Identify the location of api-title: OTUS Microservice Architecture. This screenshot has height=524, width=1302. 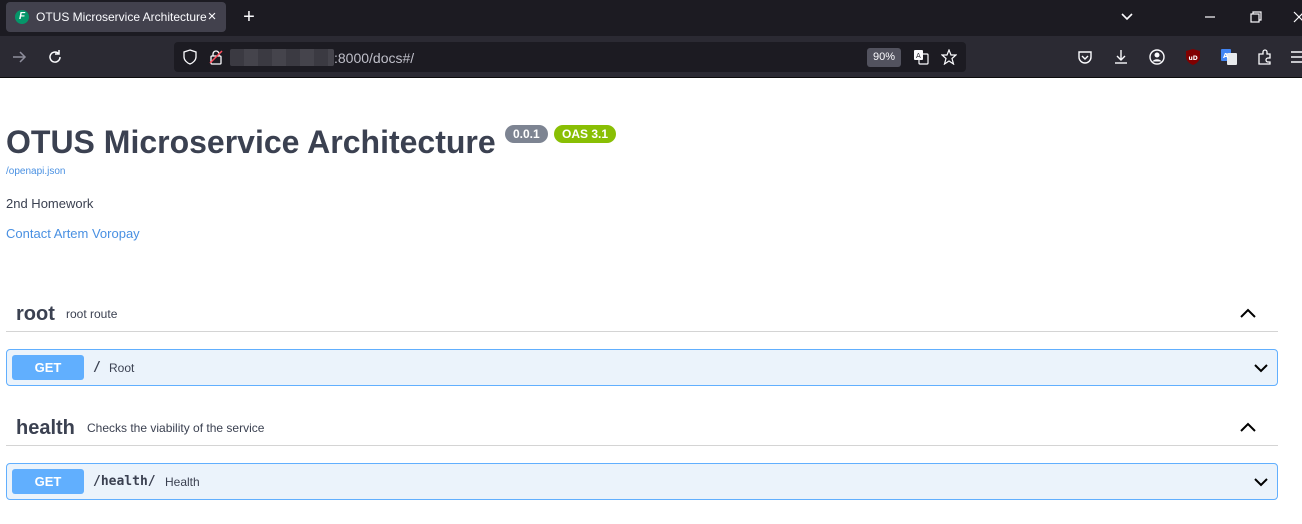
(251, 142).